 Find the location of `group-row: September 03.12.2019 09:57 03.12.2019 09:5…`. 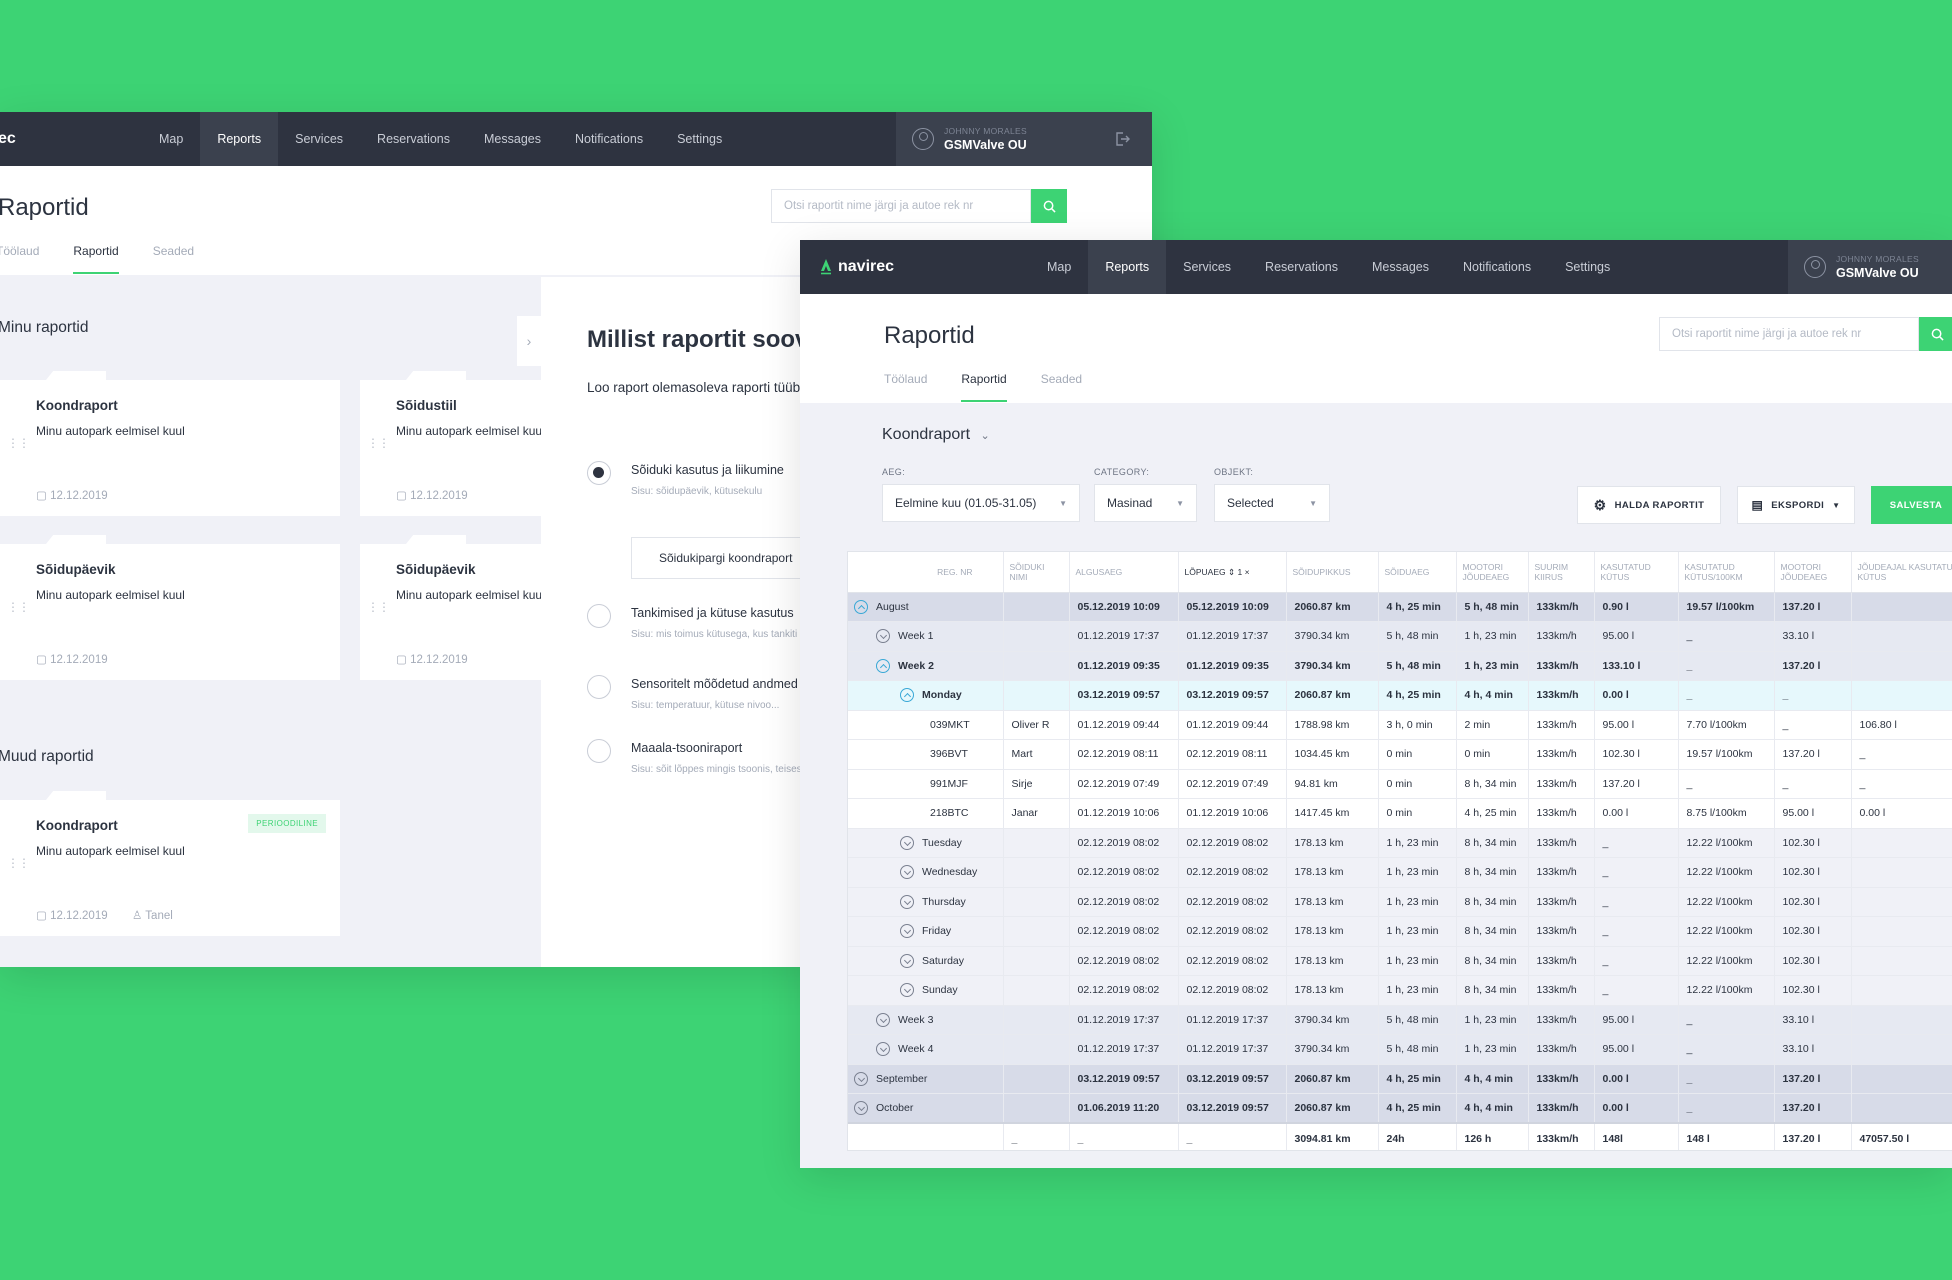

group-row: September 03.12.2019 09:57 03.12.2019 09:5… is located at coordinates (1400, 1079).